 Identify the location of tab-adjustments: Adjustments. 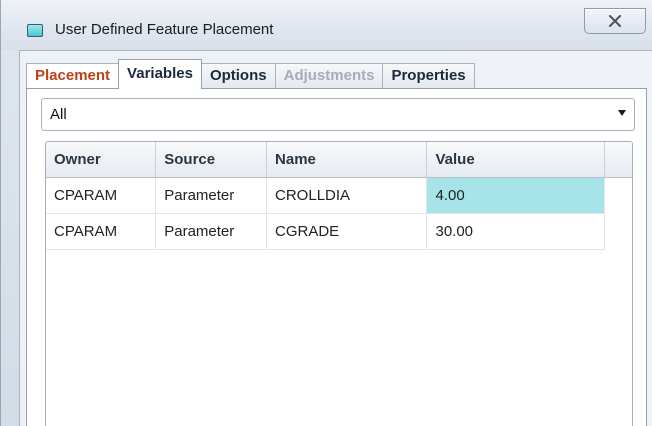
(329, 76).